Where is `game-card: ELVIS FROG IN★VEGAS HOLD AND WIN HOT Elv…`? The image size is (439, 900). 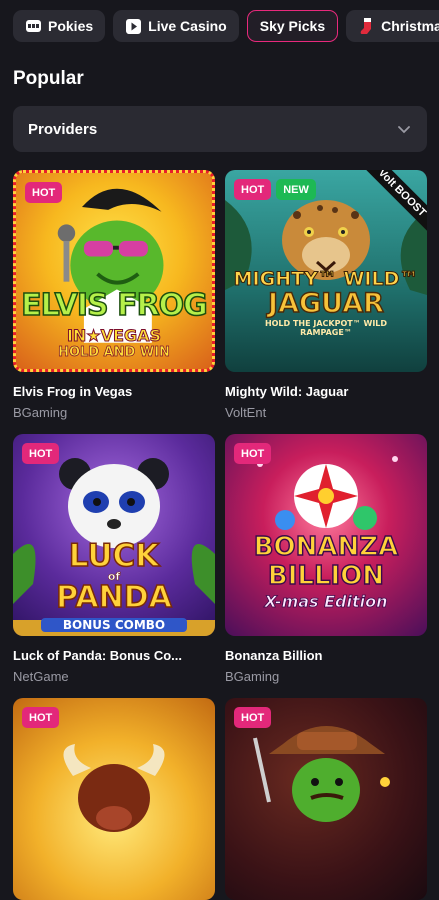
game-card: ELVIS FROG IN★VEGAS HOLD AND WIN HOT Elv… is located at coordinates (114, 295).